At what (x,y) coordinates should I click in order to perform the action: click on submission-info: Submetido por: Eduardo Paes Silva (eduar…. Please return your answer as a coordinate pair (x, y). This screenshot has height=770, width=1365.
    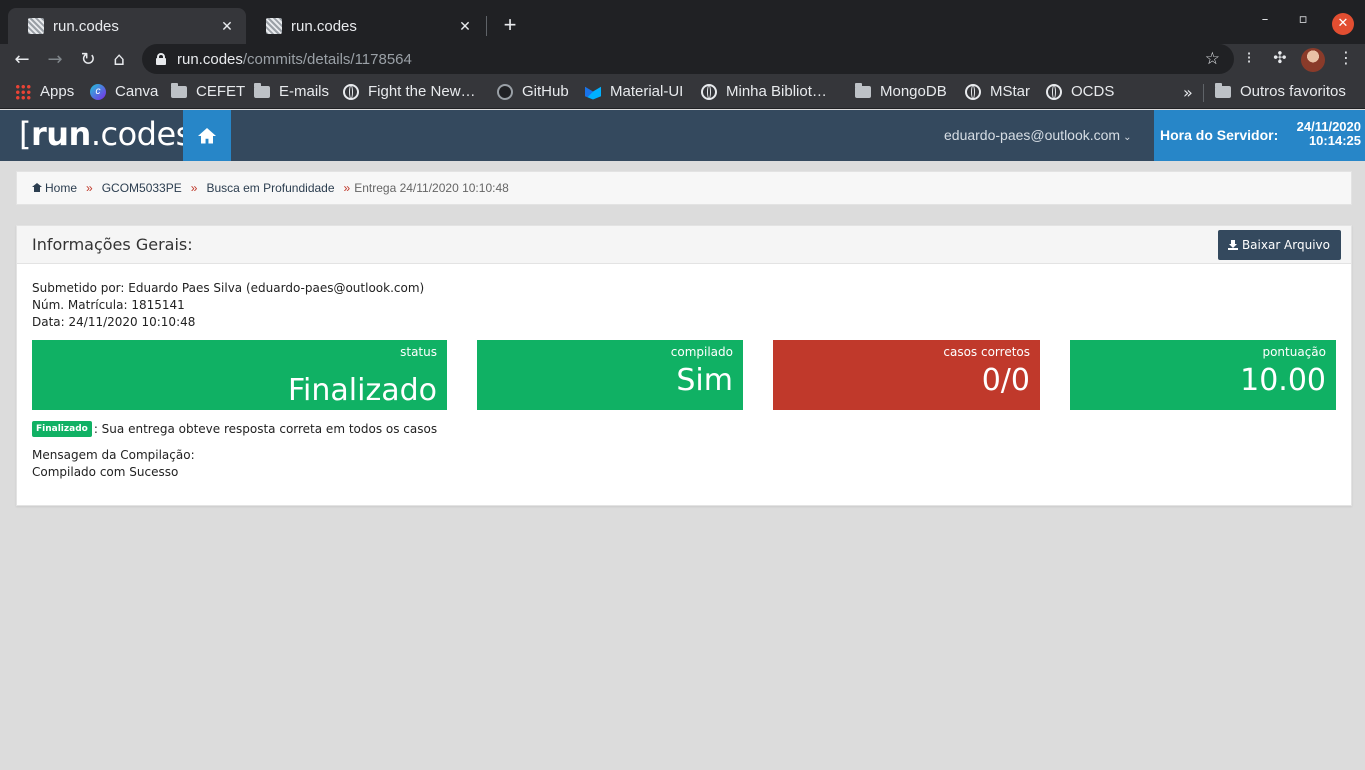
    Looking at the image, I should click on (228, 305).